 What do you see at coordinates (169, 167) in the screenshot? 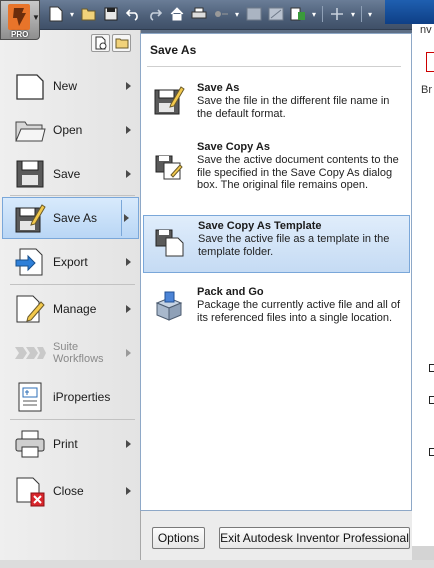
I see `save-copy-as-icon` at bounding box center [169, 167].